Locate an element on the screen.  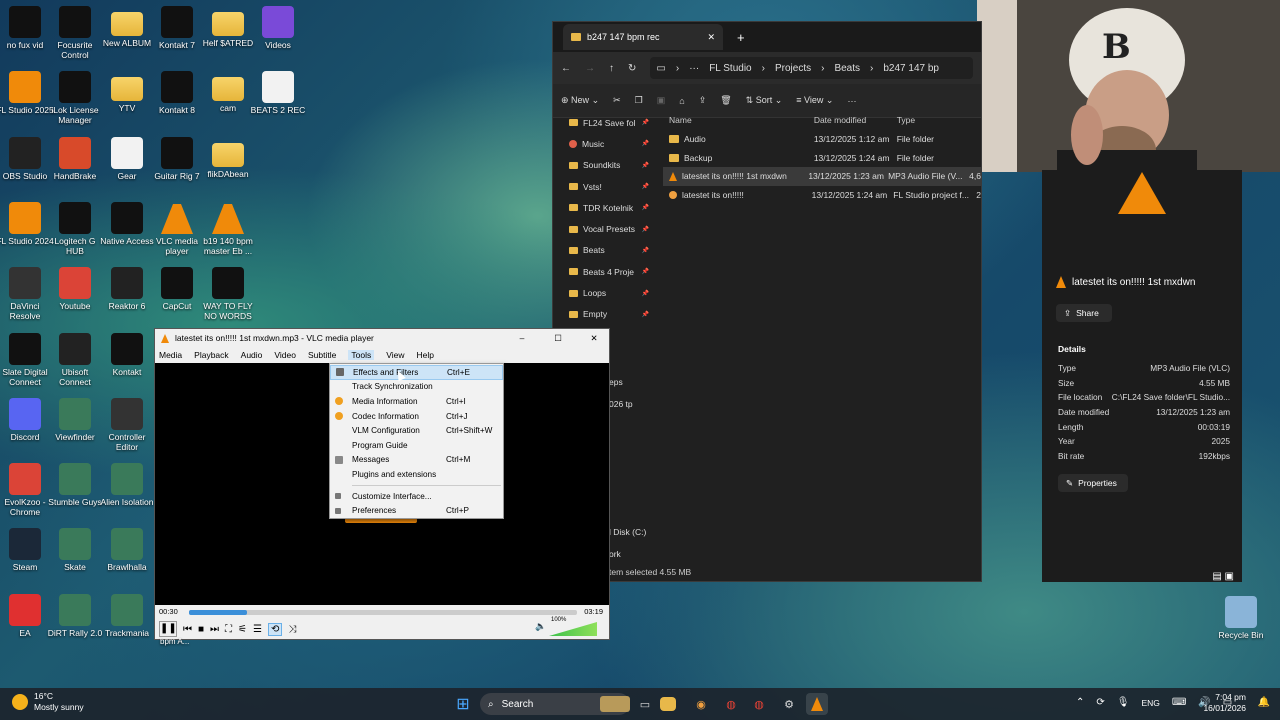
close-icon: ✕ is located at coordinates (711, 37).